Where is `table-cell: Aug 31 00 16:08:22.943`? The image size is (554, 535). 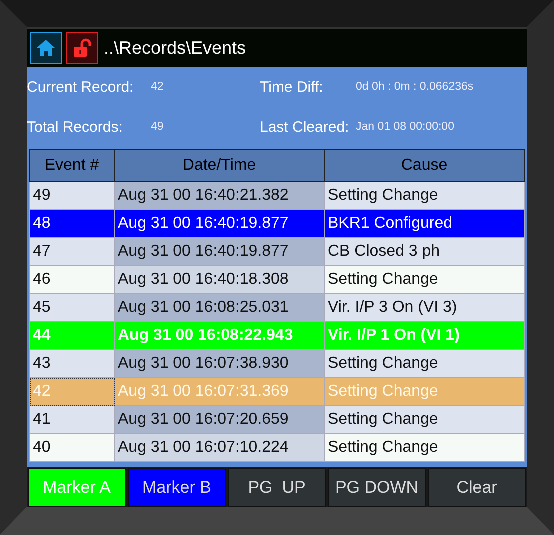
table-cell: Aug 31 00 16:08:22.943 is located at coordinates (219, 336).